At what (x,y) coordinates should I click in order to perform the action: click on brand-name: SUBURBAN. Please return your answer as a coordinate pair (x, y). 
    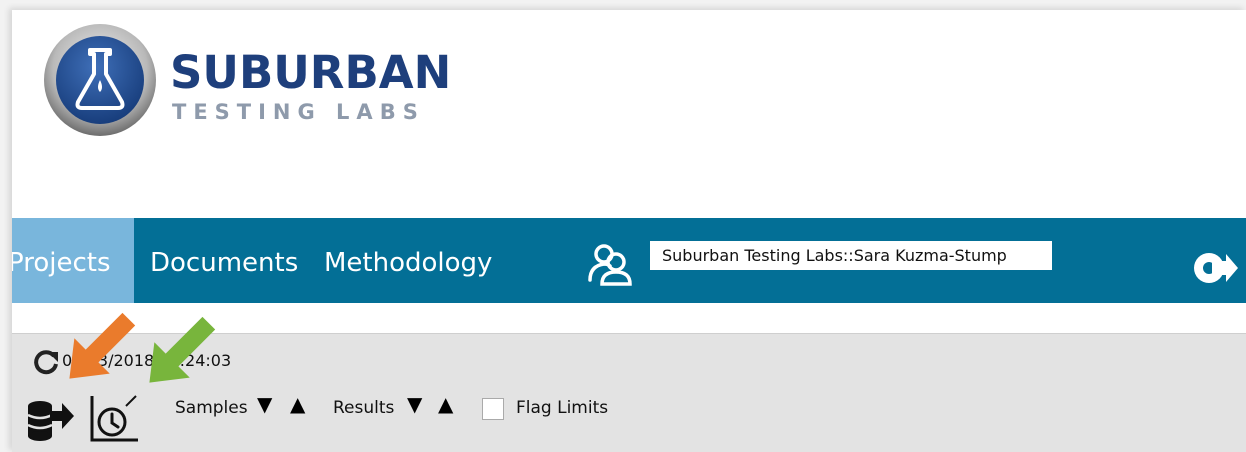
    Looking at the image, I should click on (311, 72).